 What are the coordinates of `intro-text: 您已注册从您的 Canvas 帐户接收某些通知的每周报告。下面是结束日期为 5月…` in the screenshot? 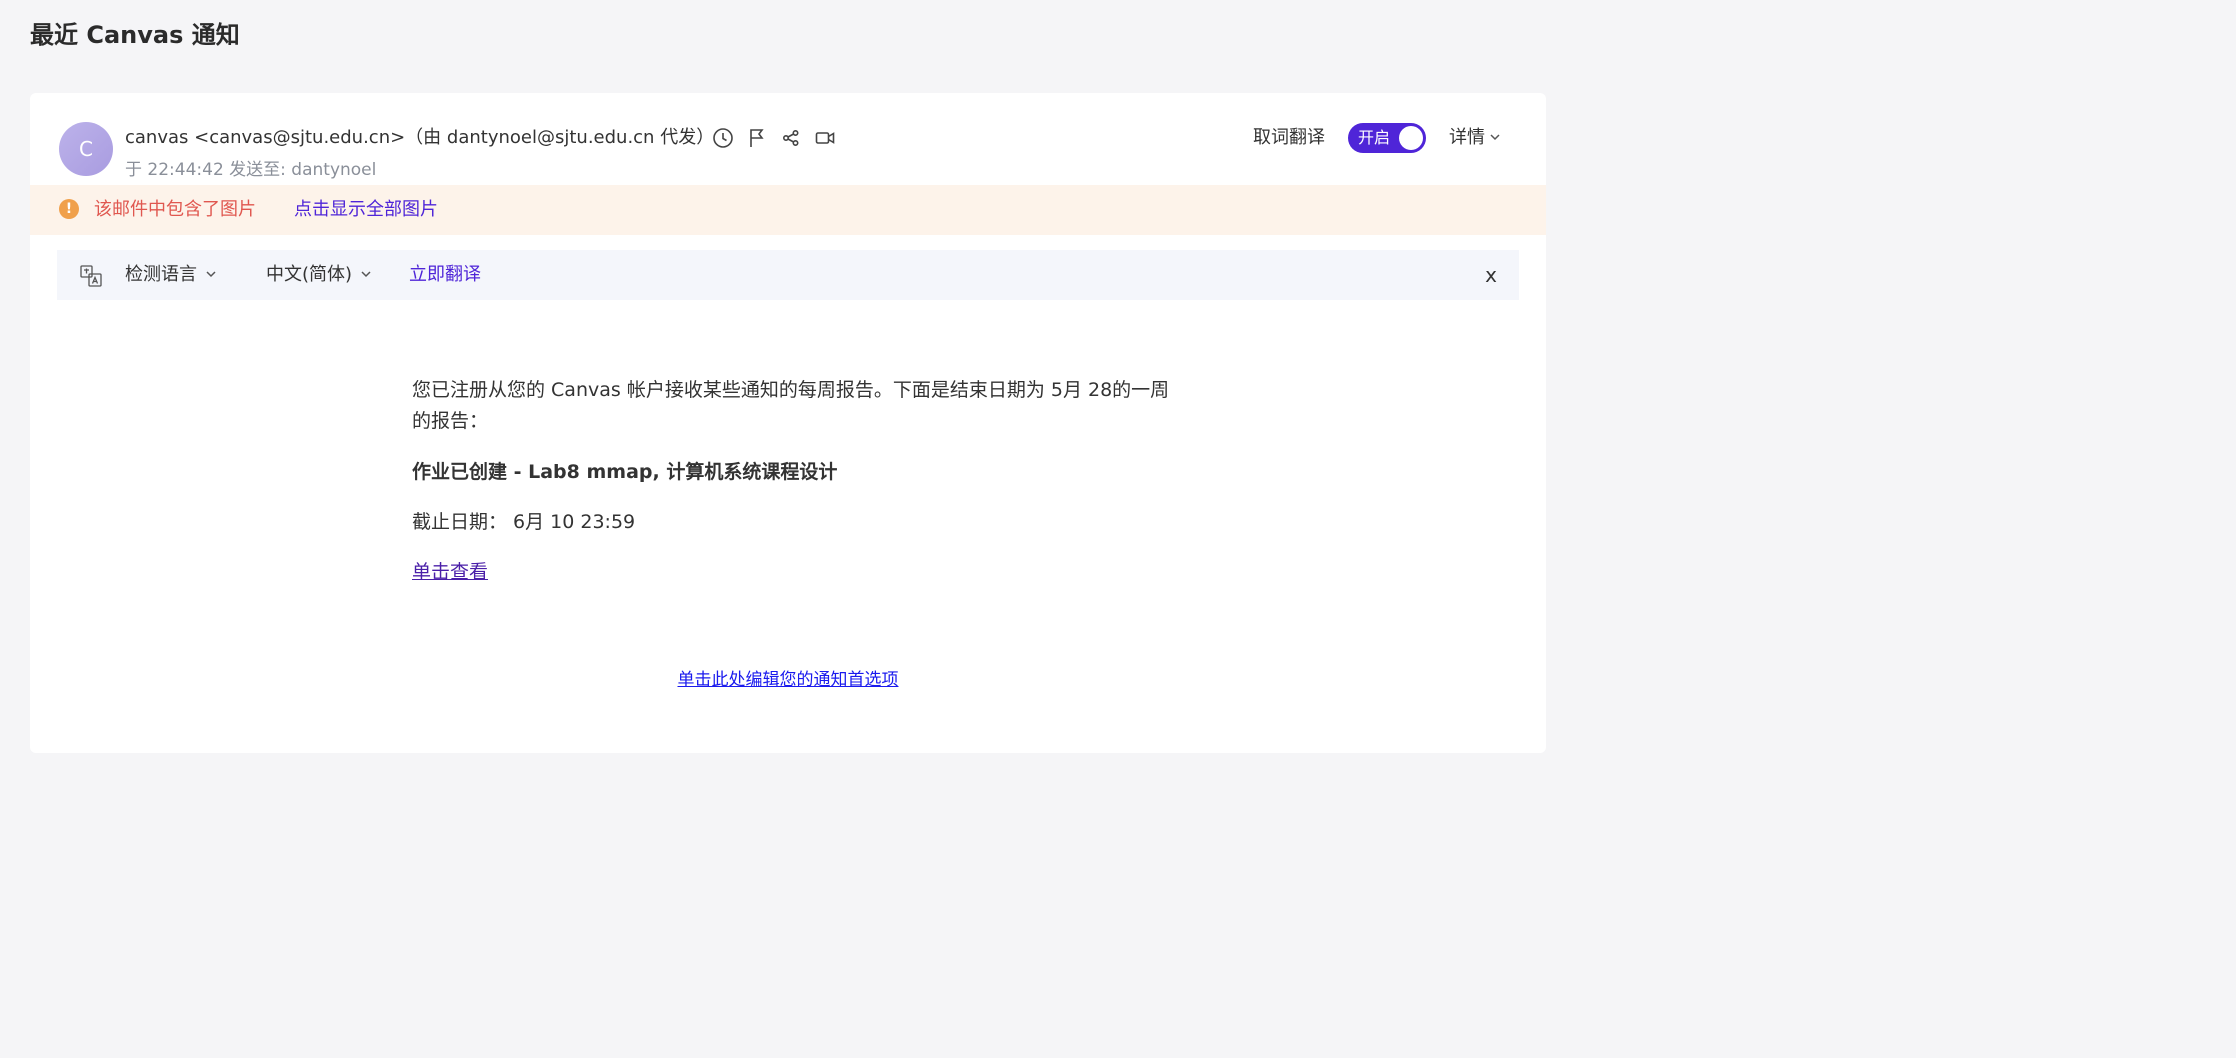 It's located at (791, 405).